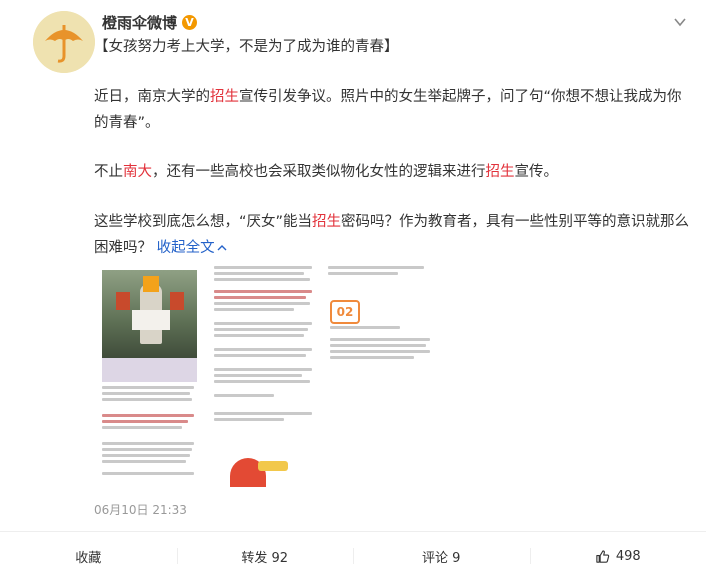  I want to click on text-segment: 宣传。, so click(536, 172).